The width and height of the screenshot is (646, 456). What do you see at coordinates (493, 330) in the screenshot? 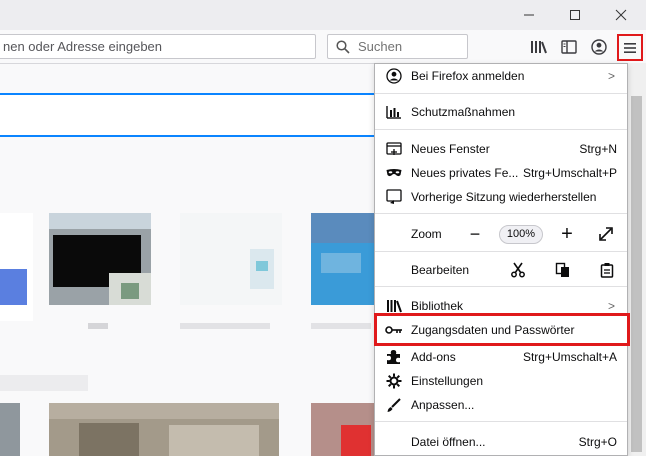
I see `menu-item-label: Zugangsdaten und Passwörter` at bounding box center [493, 330].